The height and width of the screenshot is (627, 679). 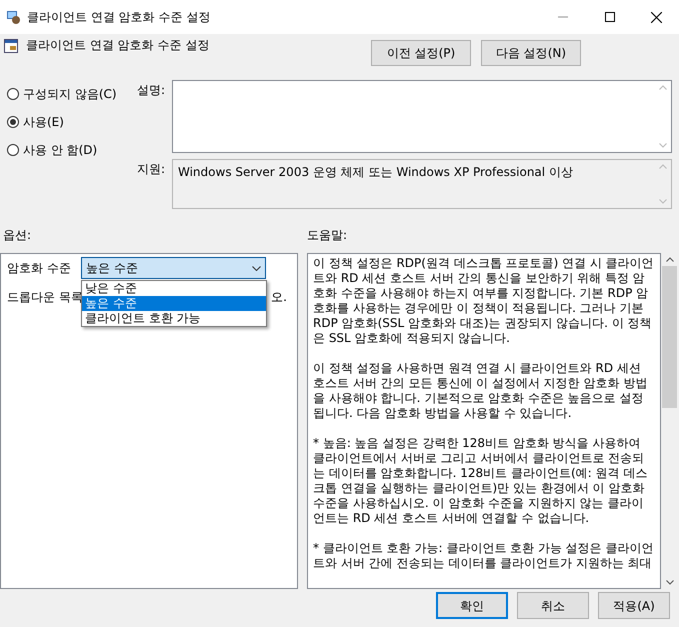 What do you see at coordinates (174, 318) in the screenshot?
I see `dropdown-option: 클라이언트 호환 가능` at bounding box center [174, 318].